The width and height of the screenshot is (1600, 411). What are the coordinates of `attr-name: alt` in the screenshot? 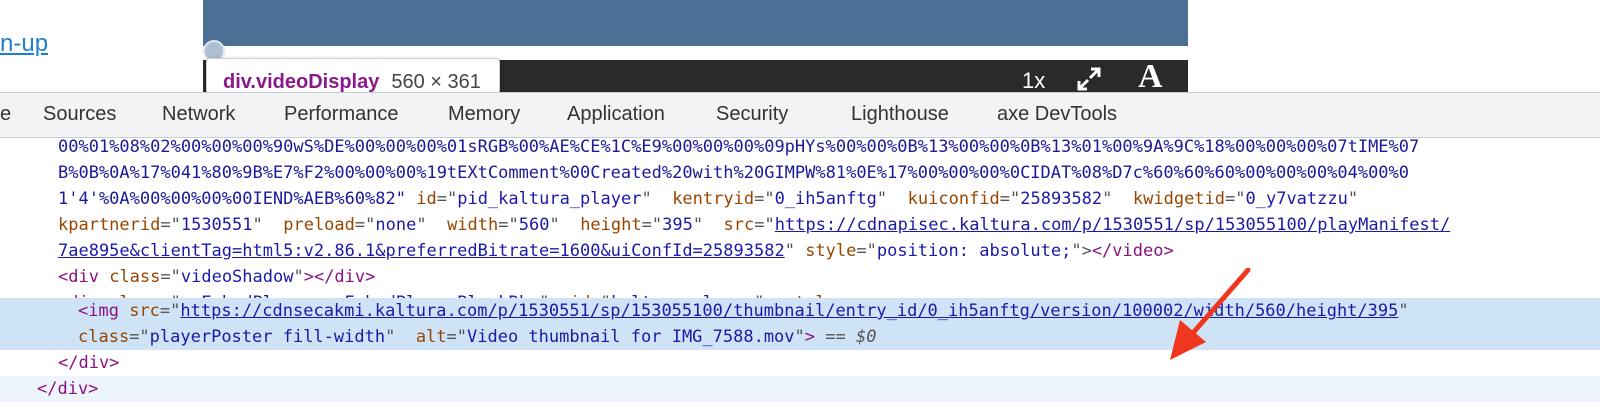 It's located at (431, 337).